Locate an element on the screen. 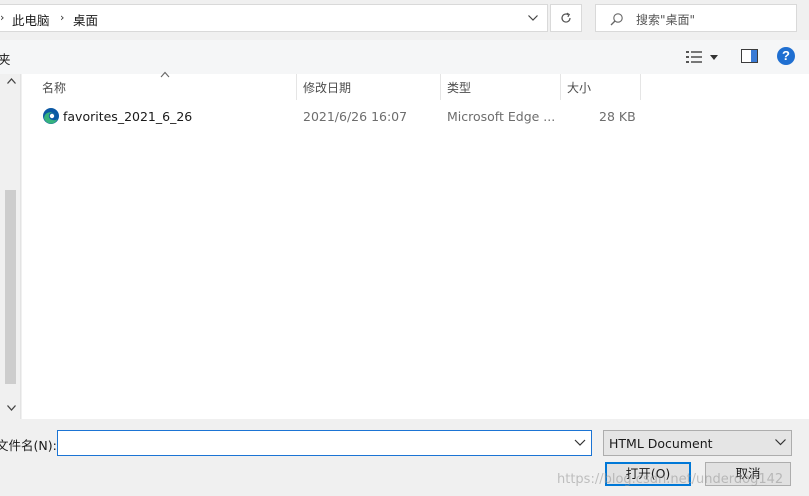  search-input: 搜索"桌面" is located at coordinates (665, 19).